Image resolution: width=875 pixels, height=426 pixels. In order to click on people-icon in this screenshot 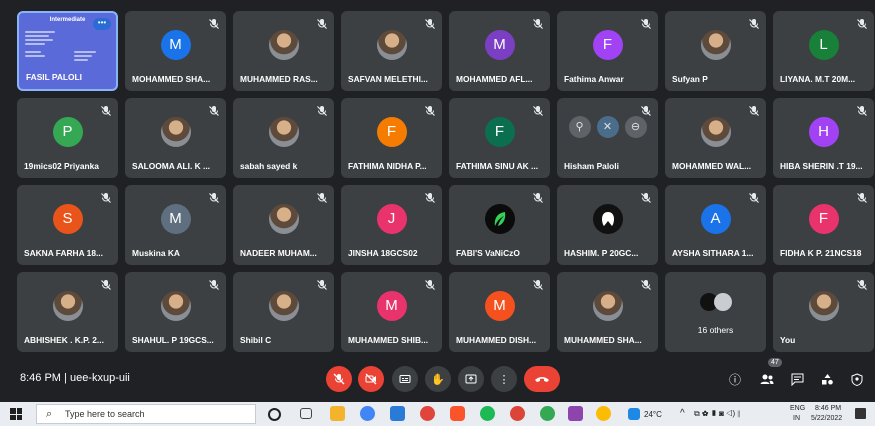, I will do `click(767, 379)`.